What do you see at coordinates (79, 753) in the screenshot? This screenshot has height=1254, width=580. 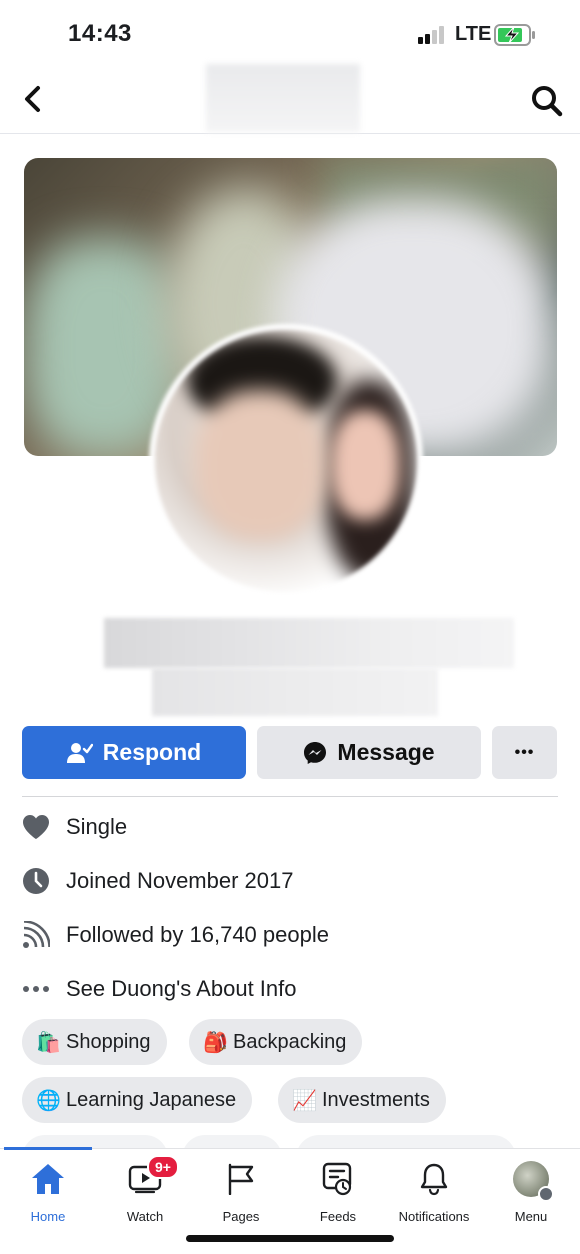 I see `person-check-icon` at bounding box center [79, 753].